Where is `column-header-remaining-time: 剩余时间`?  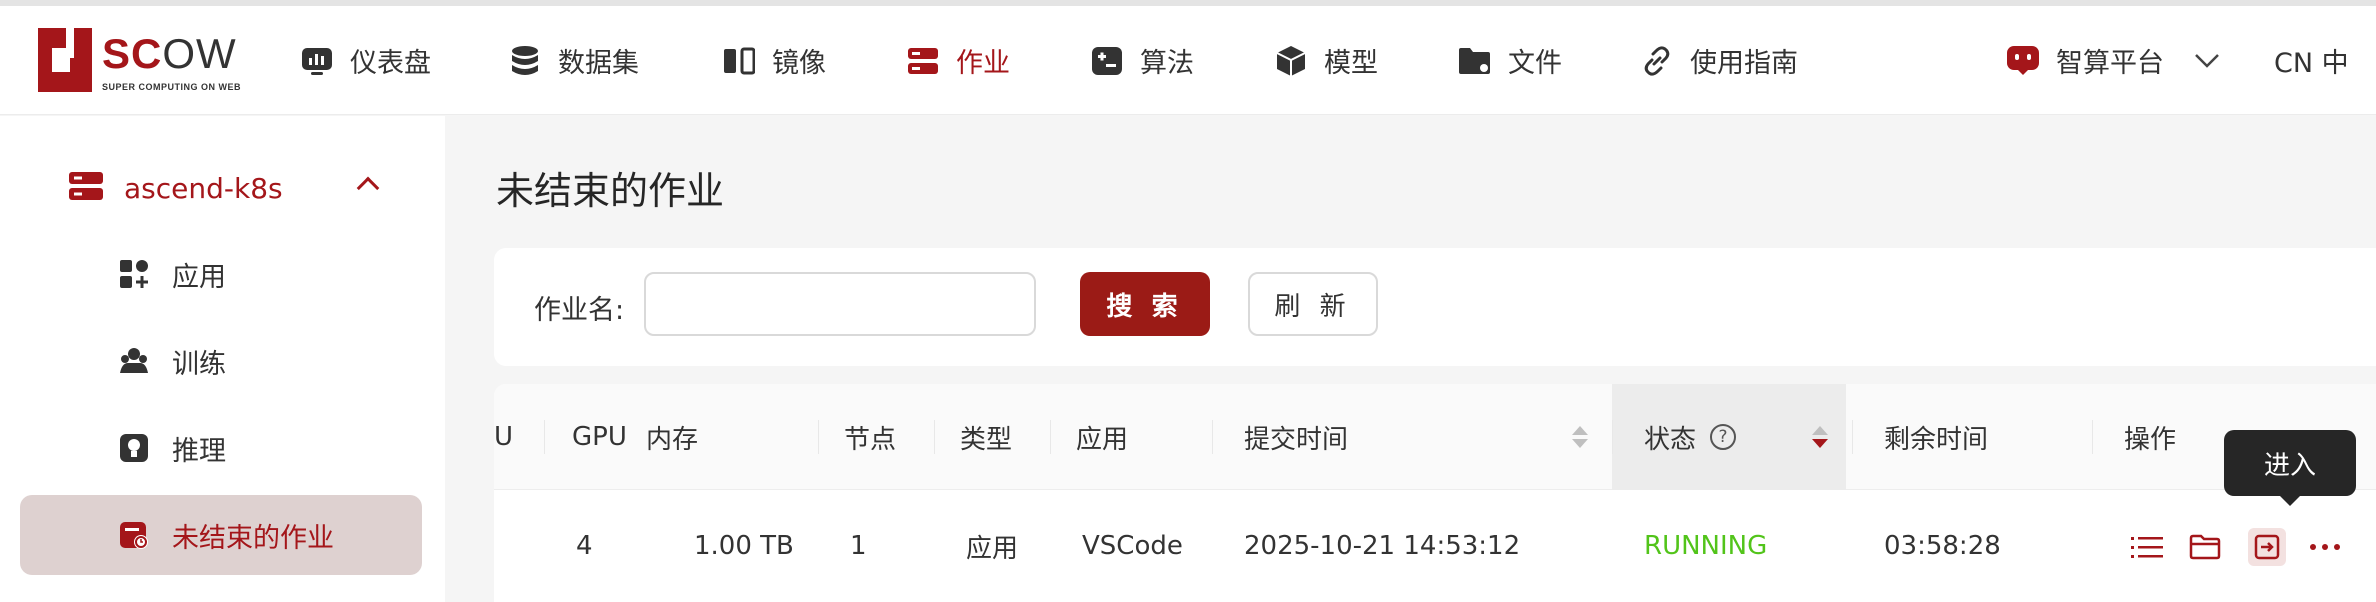 column-header-remaining-time: 剩余时间 is located at coordinates (1972, 437).